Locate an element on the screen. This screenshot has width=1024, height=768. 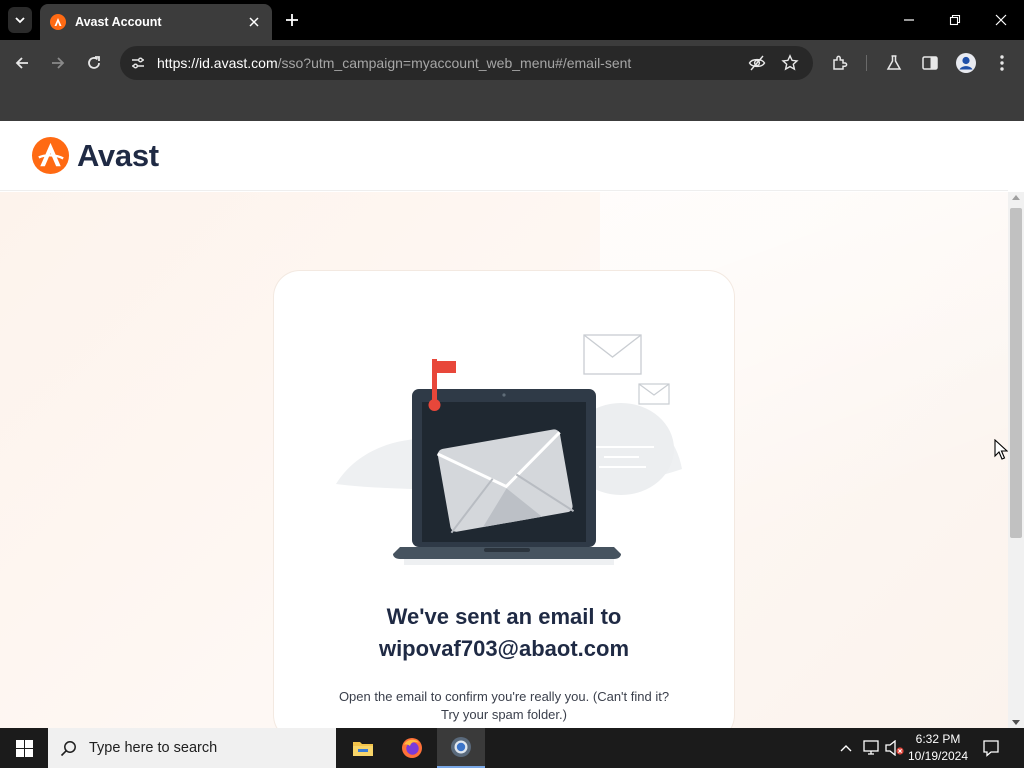
show-hidden-icons-button is located at coordinates (846, 748).